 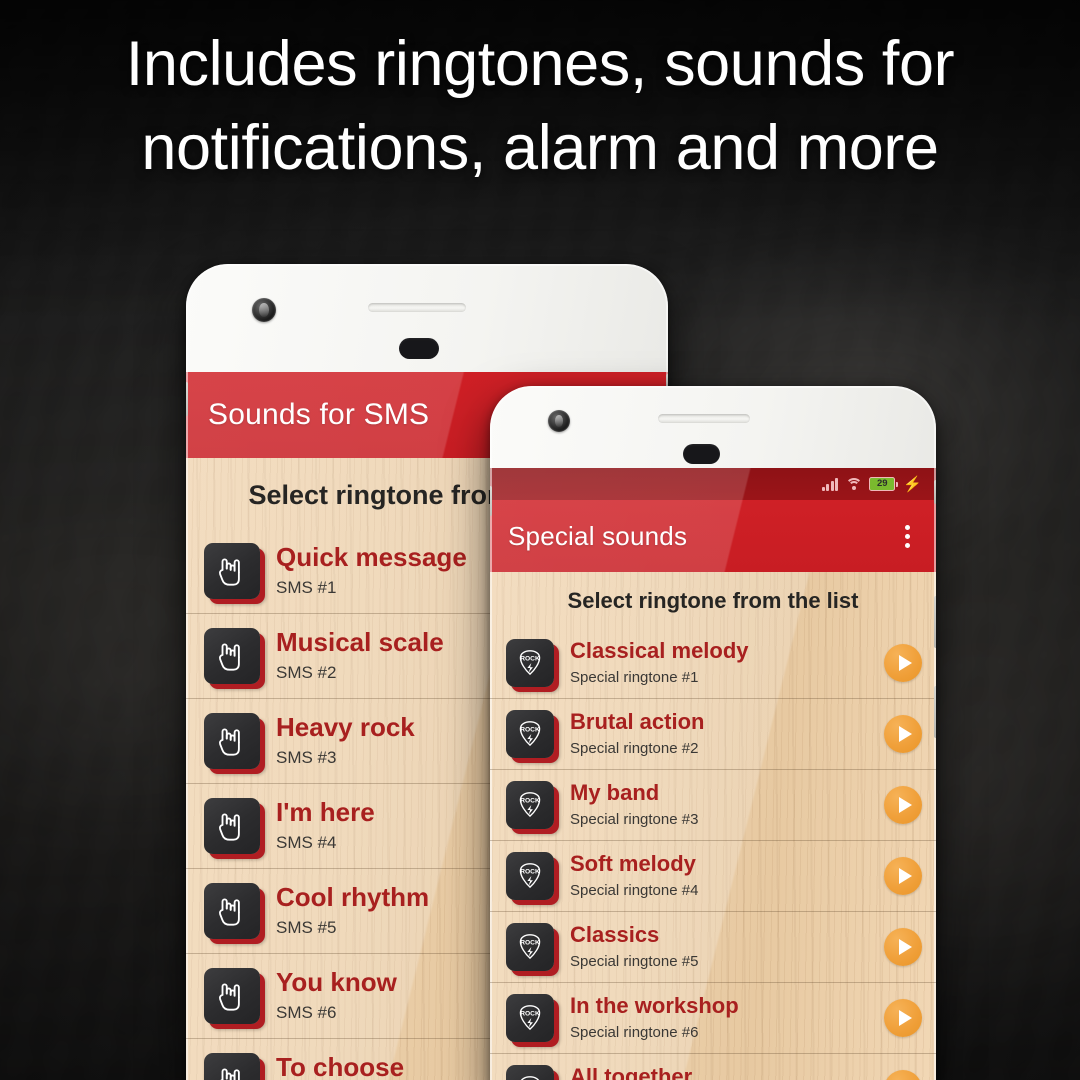 I want to click on list-item-text: All togetherSpecial ringtone #7, so click(x=719, y=1072).